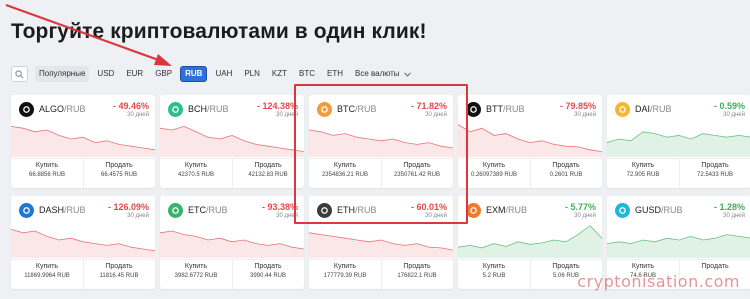  I want to click on coin-pair: ALGO/RUB, so click(62, 109).